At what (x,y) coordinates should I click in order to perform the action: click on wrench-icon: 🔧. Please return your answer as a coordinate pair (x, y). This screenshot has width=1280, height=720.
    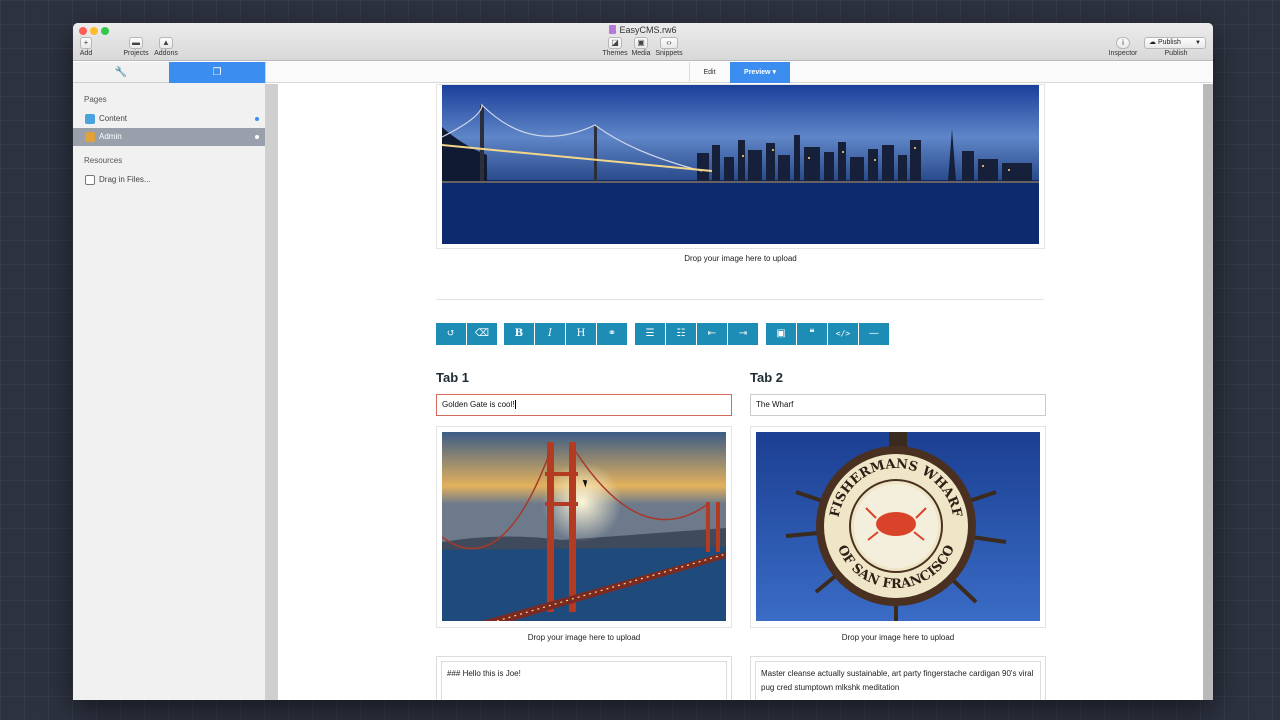
    Looking at the image, I should click on (121, 72).